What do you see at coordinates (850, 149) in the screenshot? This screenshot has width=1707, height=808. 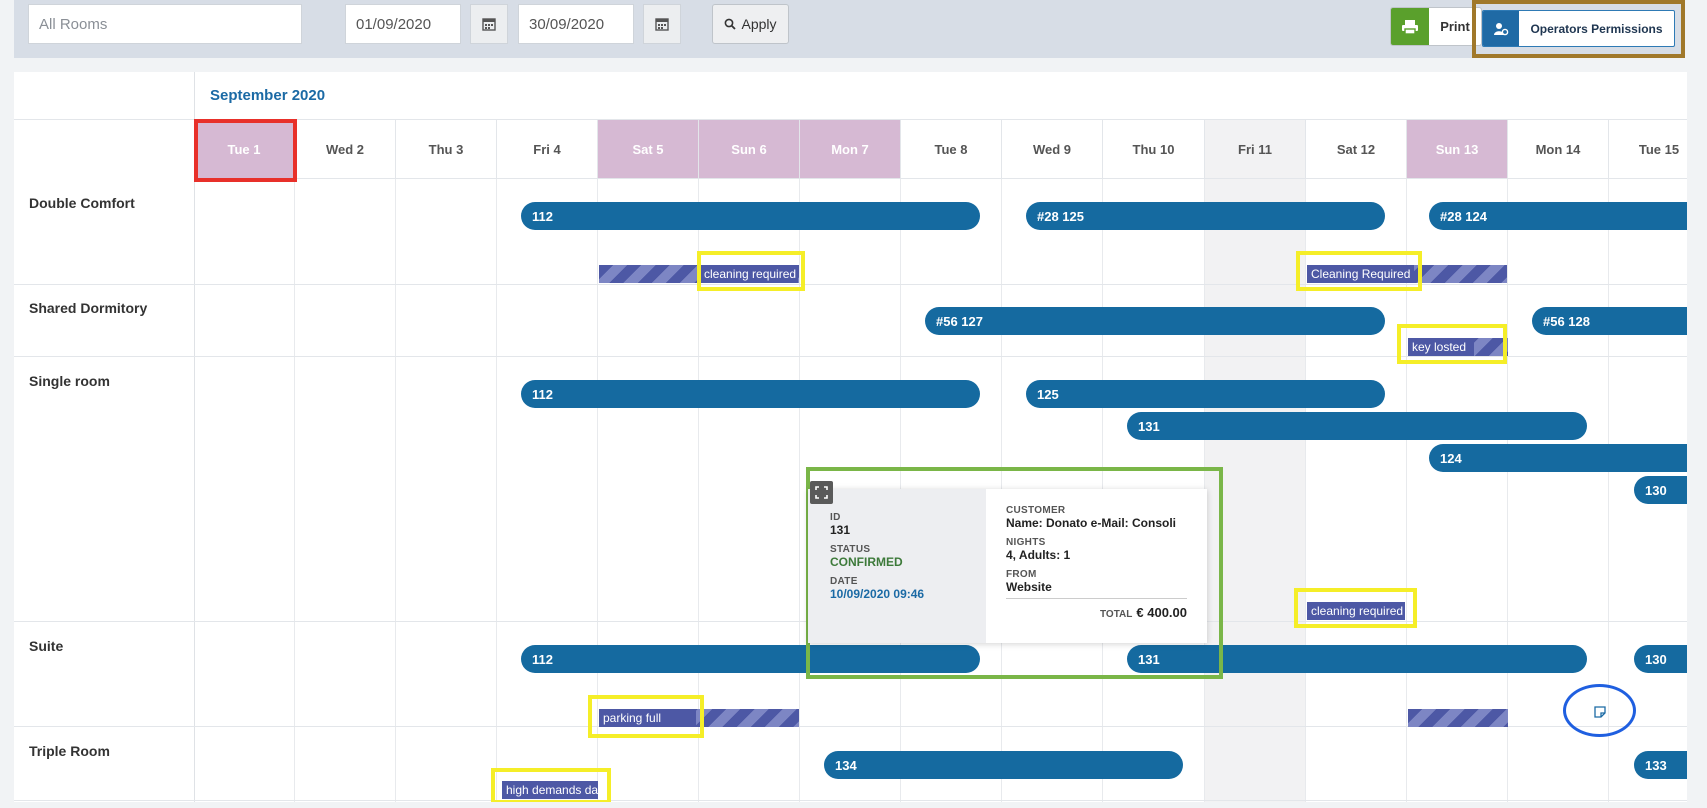 I see `day-header: Mon 7` at bounding box center [850, 149].